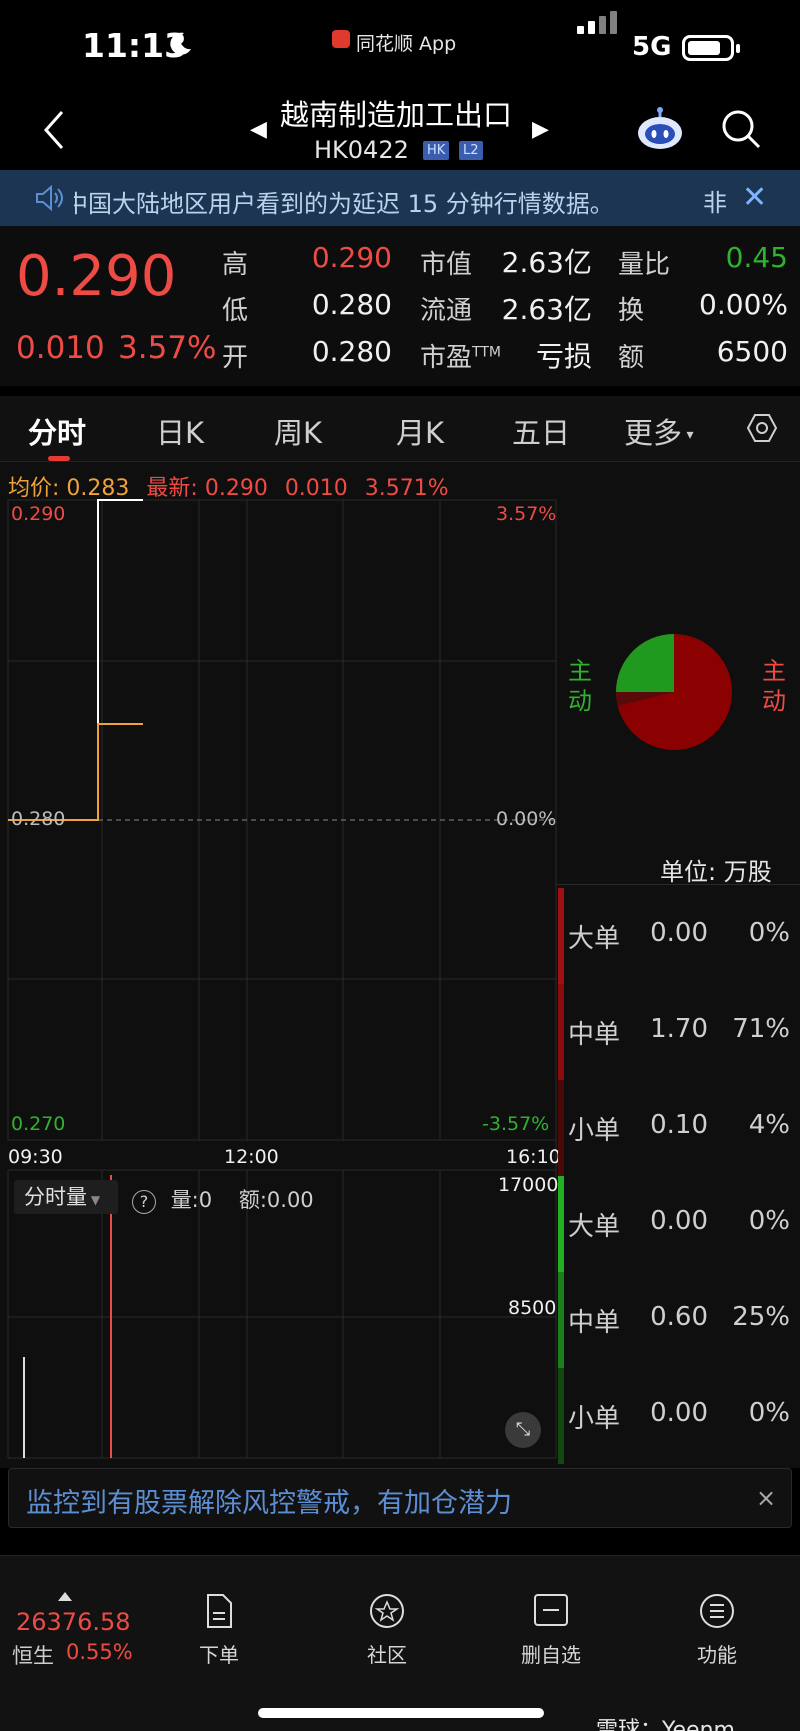 This screenshot has height=1731, width=800. Describe the element at coordinates (180, 43) in the screenshot. I see `moon-icon` at that location.